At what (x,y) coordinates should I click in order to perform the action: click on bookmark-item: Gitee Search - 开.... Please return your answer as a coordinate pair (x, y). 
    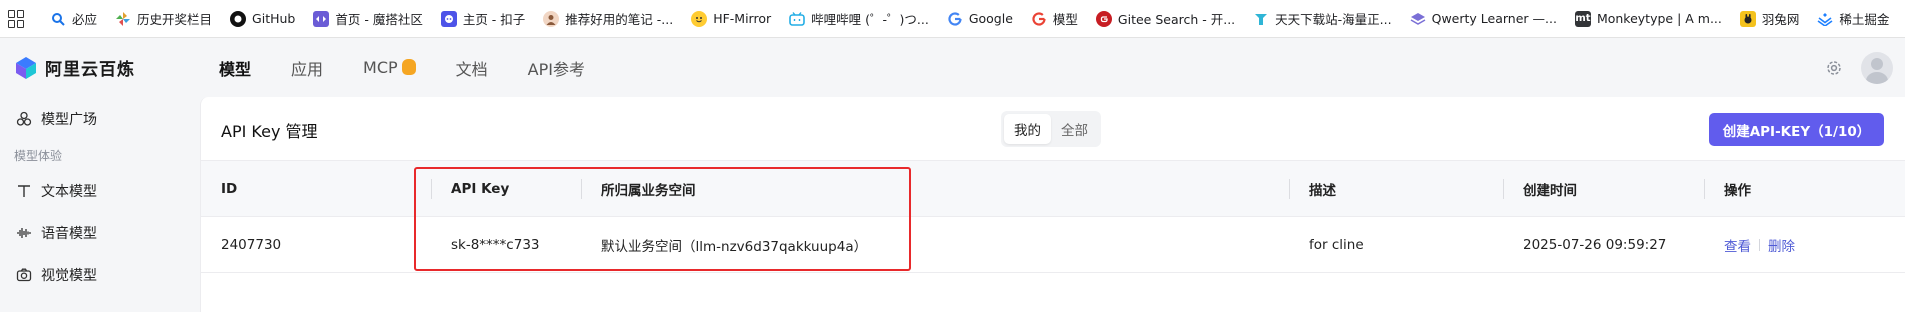
    Looking at the image, I should click on (1165, 19).